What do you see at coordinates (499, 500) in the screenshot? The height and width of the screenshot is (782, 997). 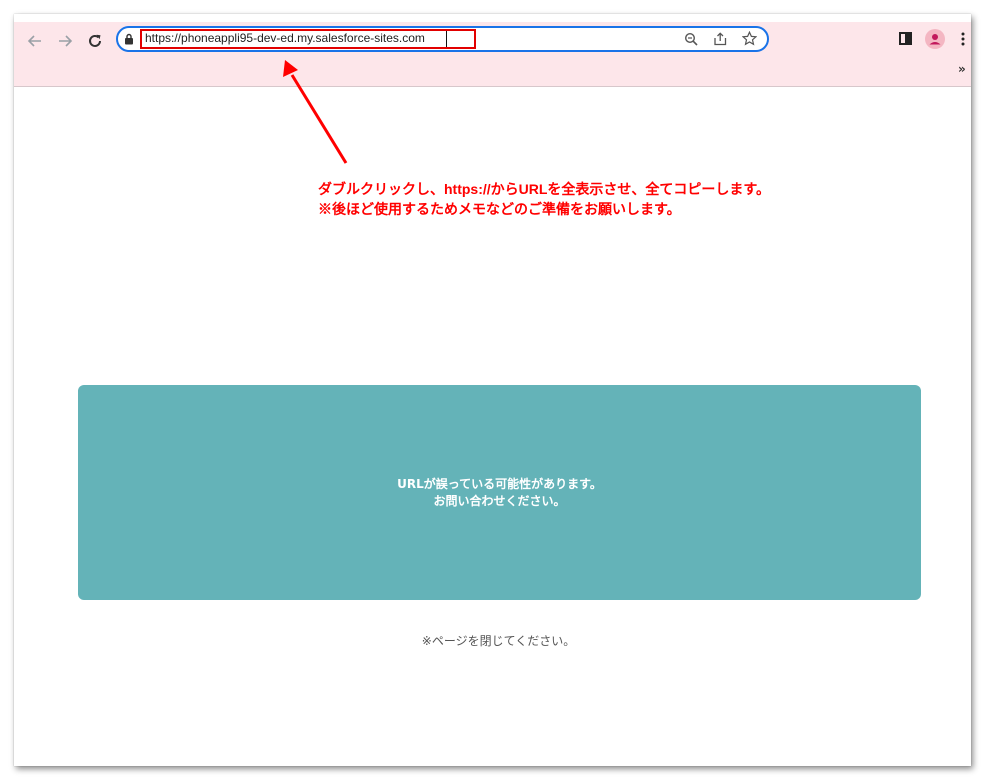 I see `error-message-line-2: お問い合わせください。` at bounding box center [499, 500].